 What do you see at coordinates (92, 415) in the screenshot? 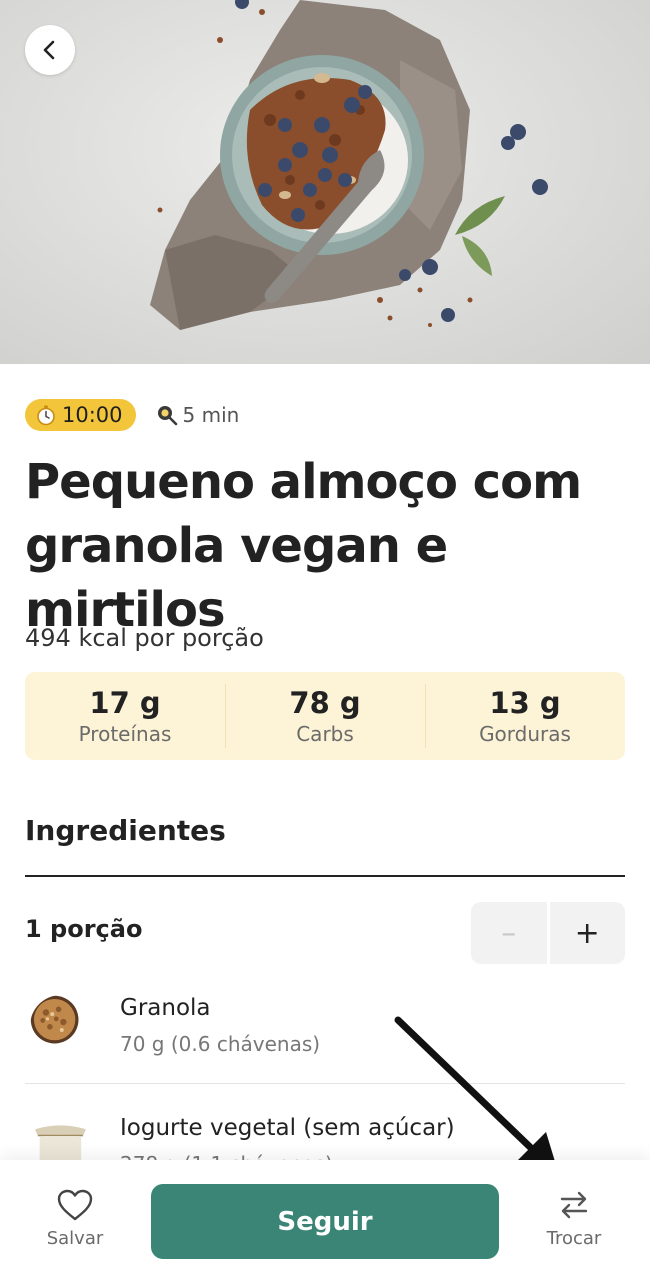
I see `meal-time-text: 10:00` at bounding box center [92, 415].